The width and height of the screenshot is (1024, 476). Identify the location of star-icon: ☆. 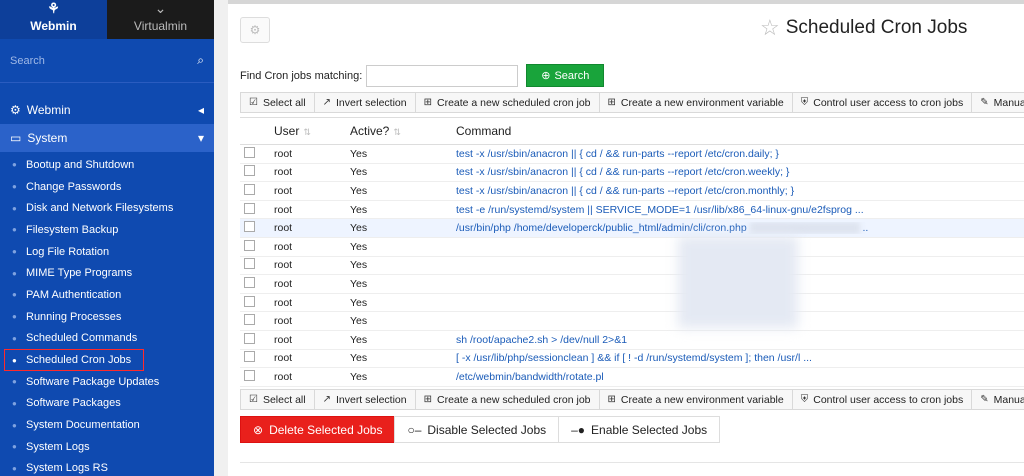
(770, 28).